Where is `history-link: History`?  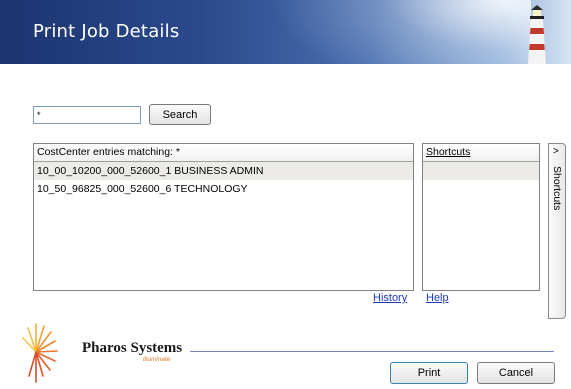 history-link: History is located at coordinates (390, 298).